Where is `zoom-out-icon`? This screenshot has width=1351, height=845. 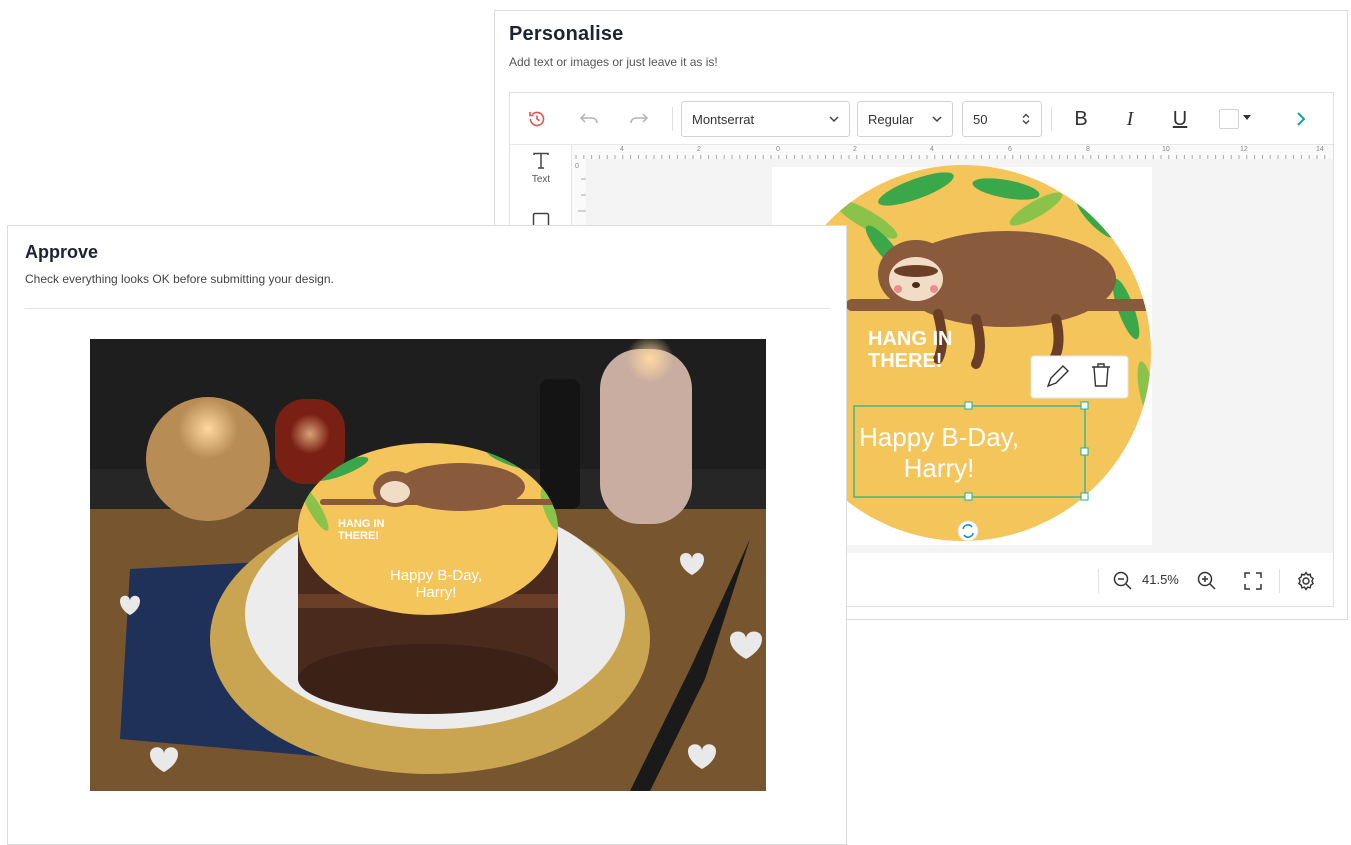 zoom-out-icon is located at coordinates (1123, 581).